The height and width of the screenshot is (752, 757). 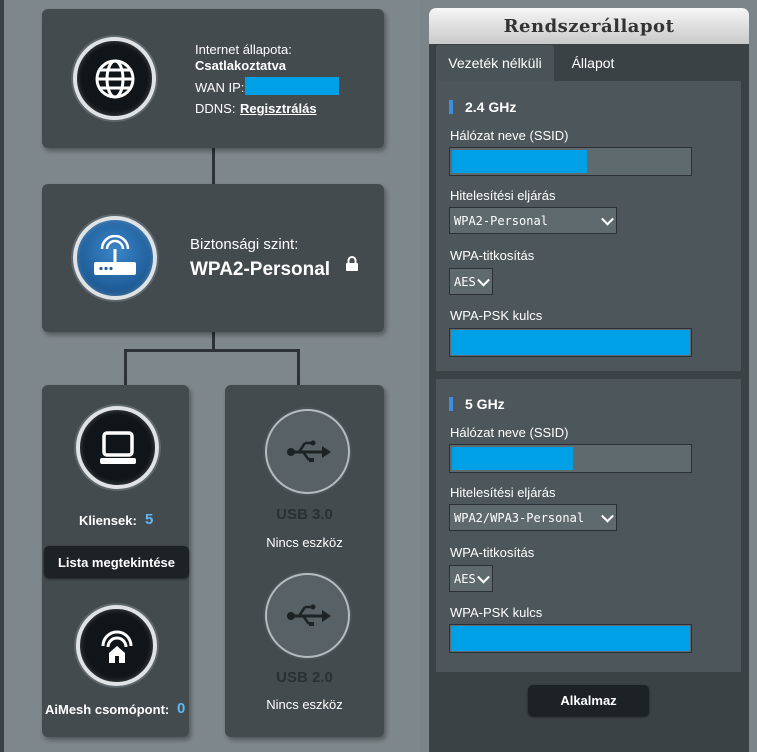 What do you see at coordinates (220, 87) in the screenshot?
I see `wan-ip-label: WAN IP:` at bounding box center [220, 87].